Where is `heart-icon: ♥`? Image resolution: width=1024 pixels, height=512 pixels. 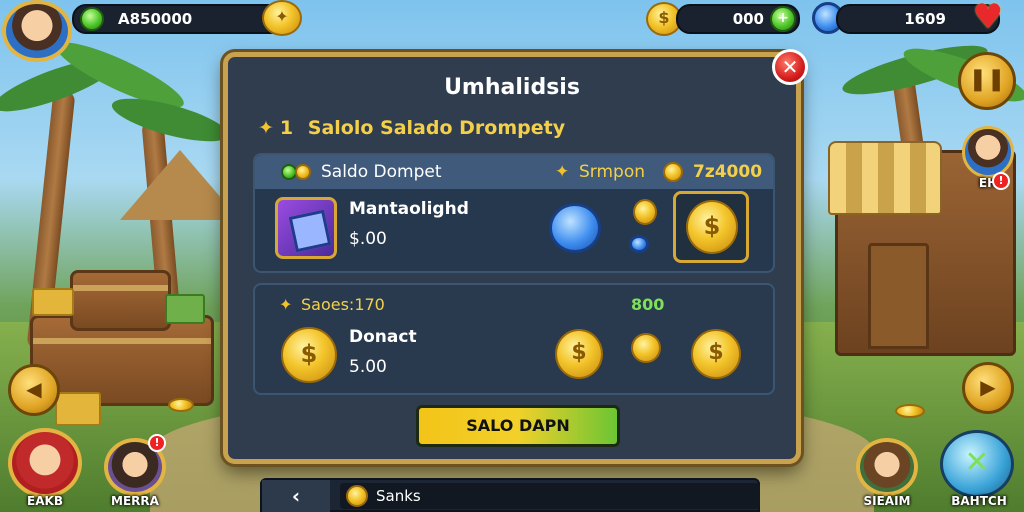
heart-icon: ♥ is located at coordinates (988, 18).